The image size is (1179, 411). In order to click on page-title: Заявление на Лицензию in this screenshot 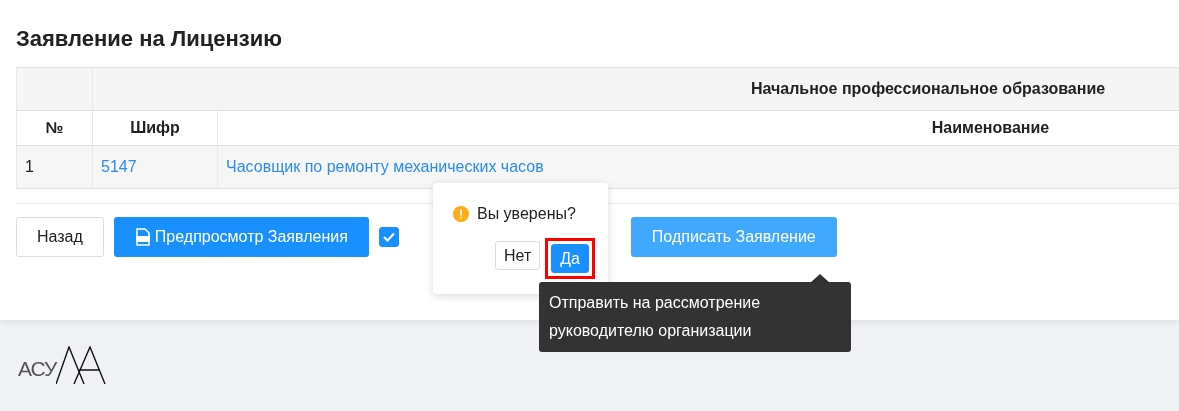, I will do `click(150, 39)`.